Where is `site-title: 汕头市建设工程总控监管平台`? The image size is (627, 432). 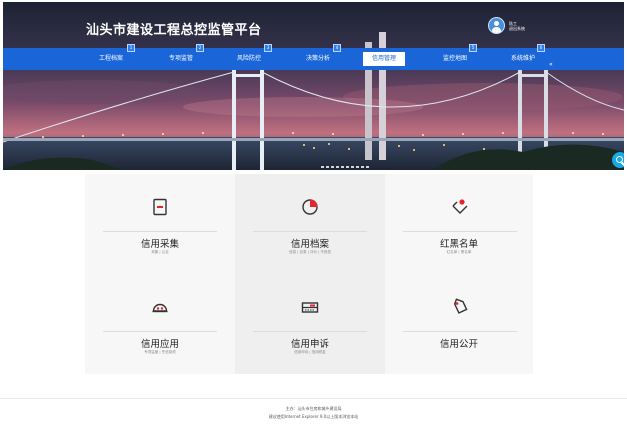
site-title: 汕头市建设工程总控监管平台 is located at coordinates (174, 30).